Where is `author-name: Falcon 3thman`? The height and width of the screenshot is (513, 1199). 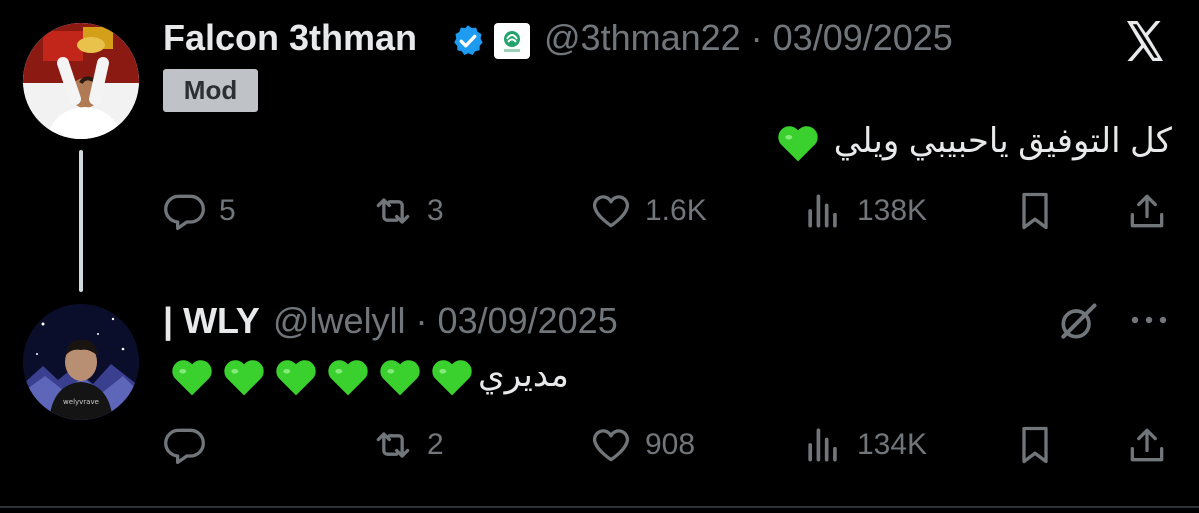 author-name: Falcon 3thman is located at coordinates (290, 38).